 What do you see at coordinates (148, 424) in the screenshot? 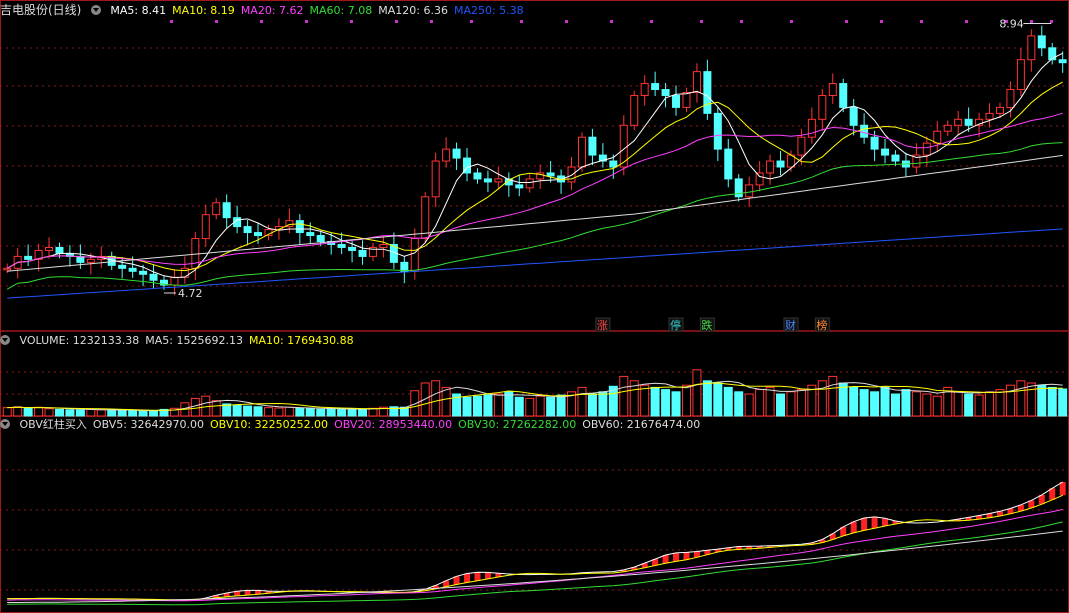
I see `obv-legend-item-1: OBV5: 32642970.00` at bounding box center [148, 424].